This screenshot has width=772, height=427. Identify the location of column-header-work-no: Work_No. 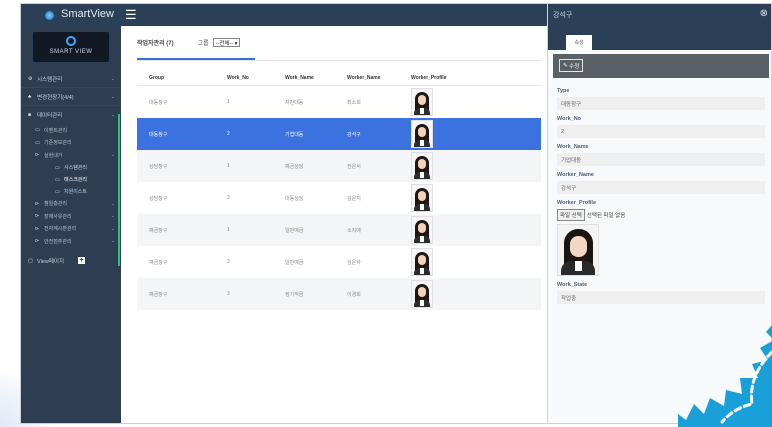
(256, 78).